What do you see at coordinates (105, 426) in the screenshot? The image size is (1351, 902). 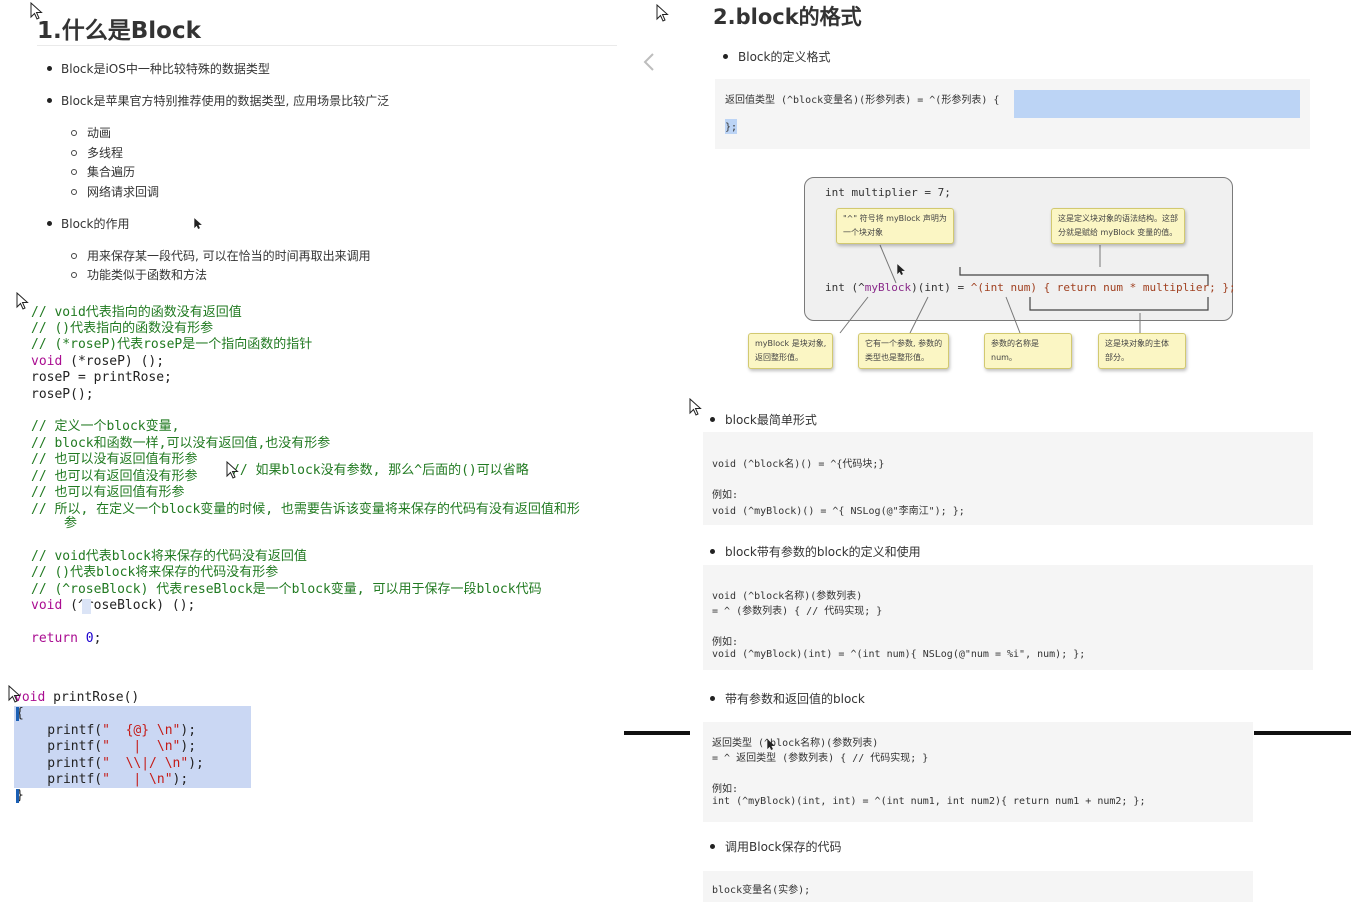 I see `code-comment: // 定义一个block变量,` at bounding box center [105, 426].